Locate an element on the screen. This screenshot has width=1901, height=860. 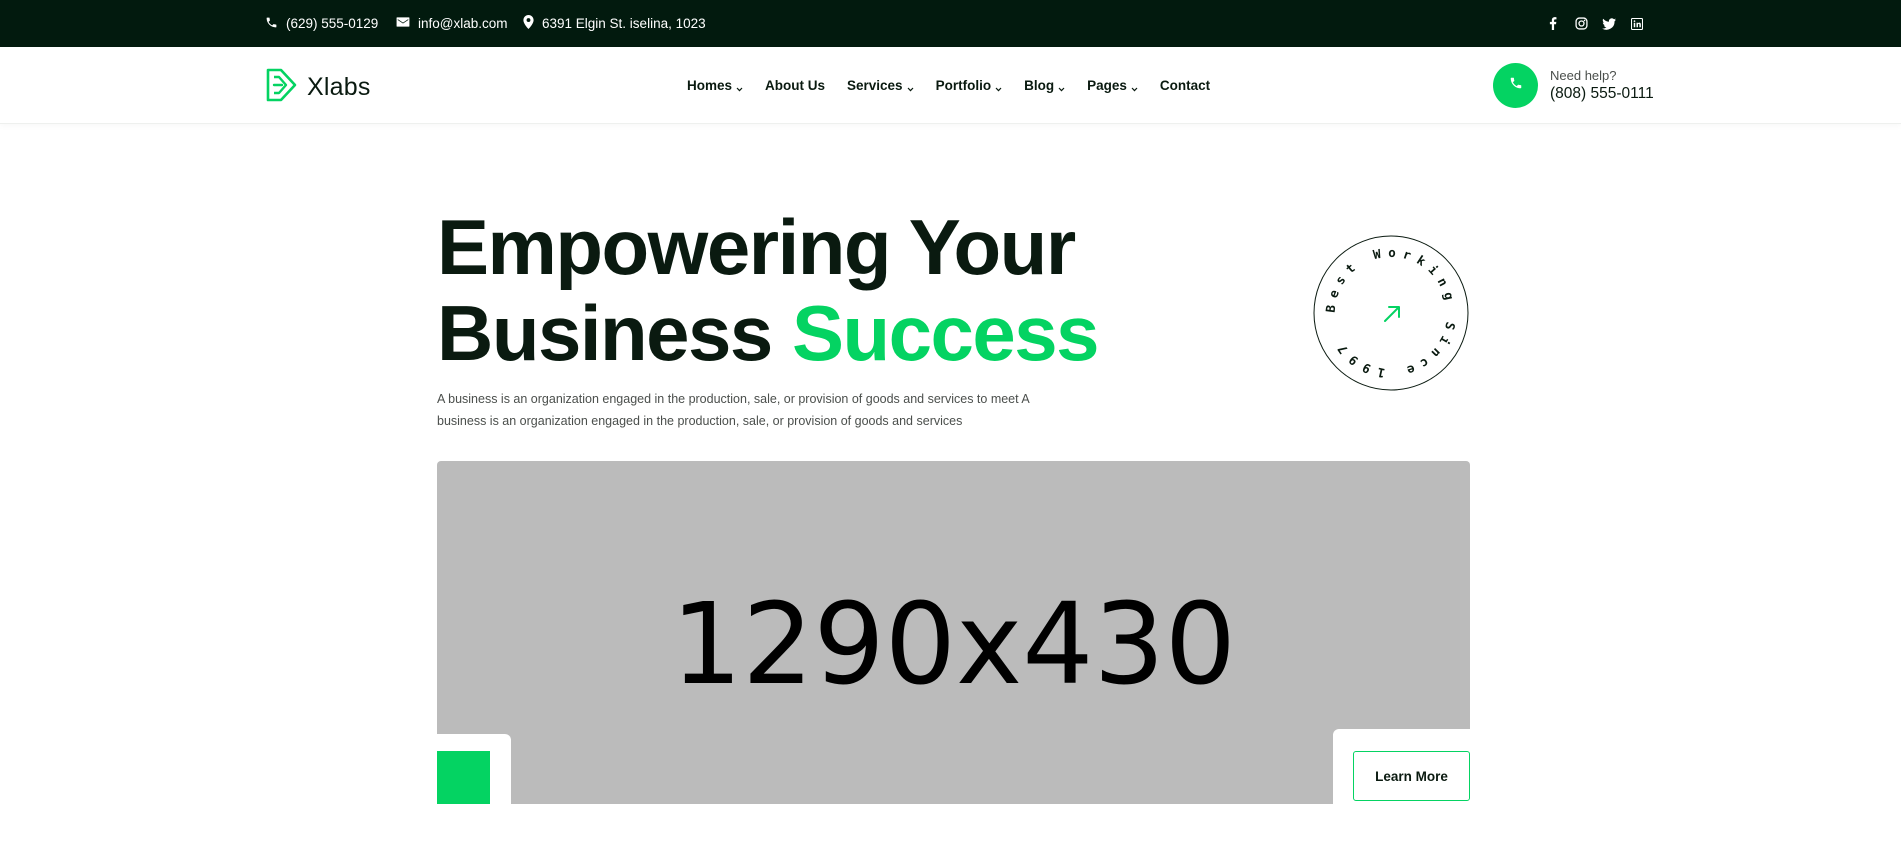
topbar-email-text: info@xlab.com is located at coordinates (463, 23).